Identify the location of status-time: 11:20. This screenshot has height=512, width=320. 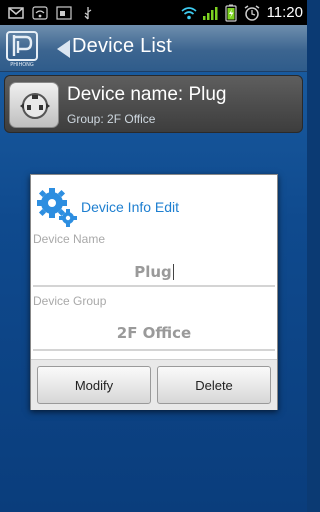
(284, 12).